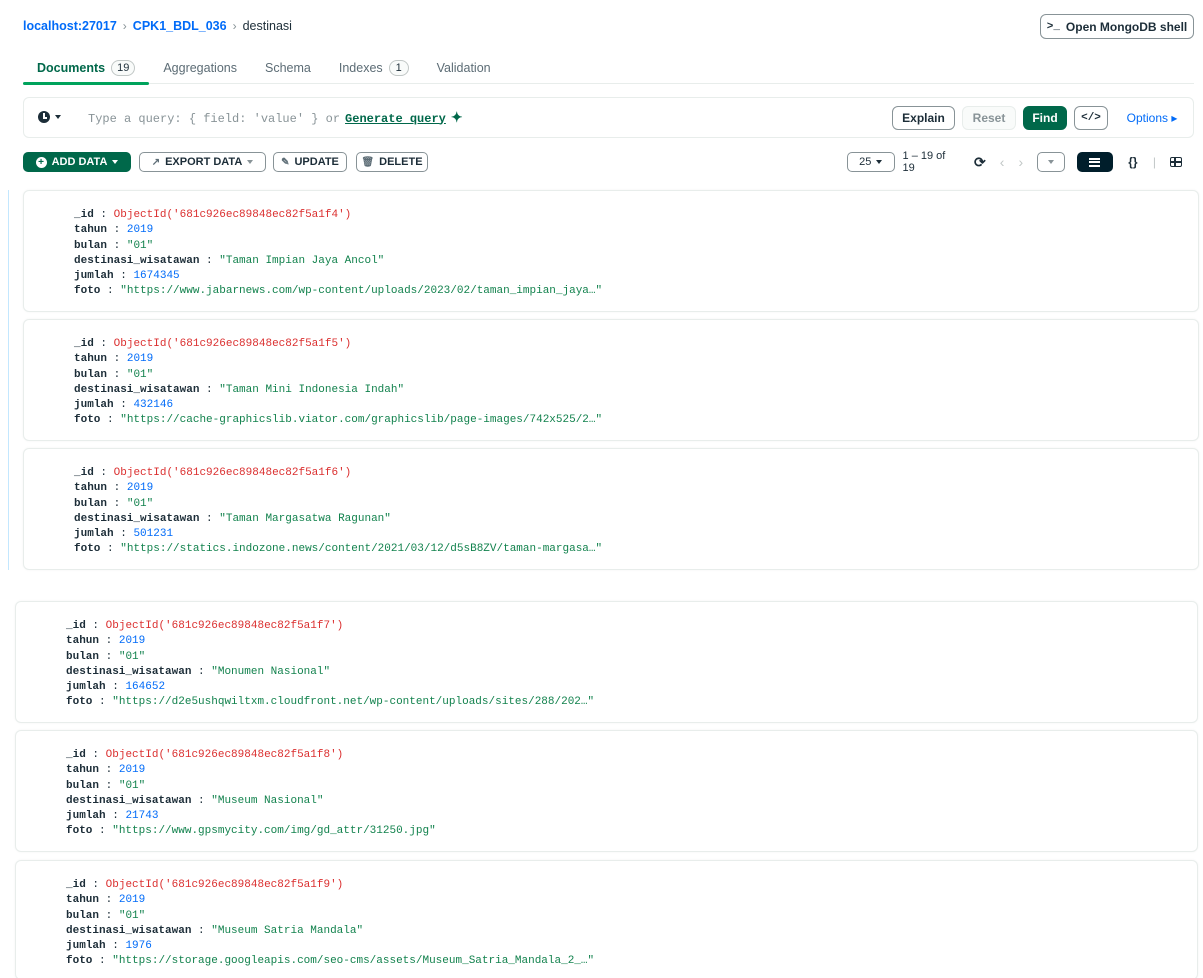 The width and height of the screenshot is (1203, 978). What do you see at coordinates (636, 405) in the screenshot?
I see `field-jumlah: jumlah : 432146` at bounding box center [636, 405].